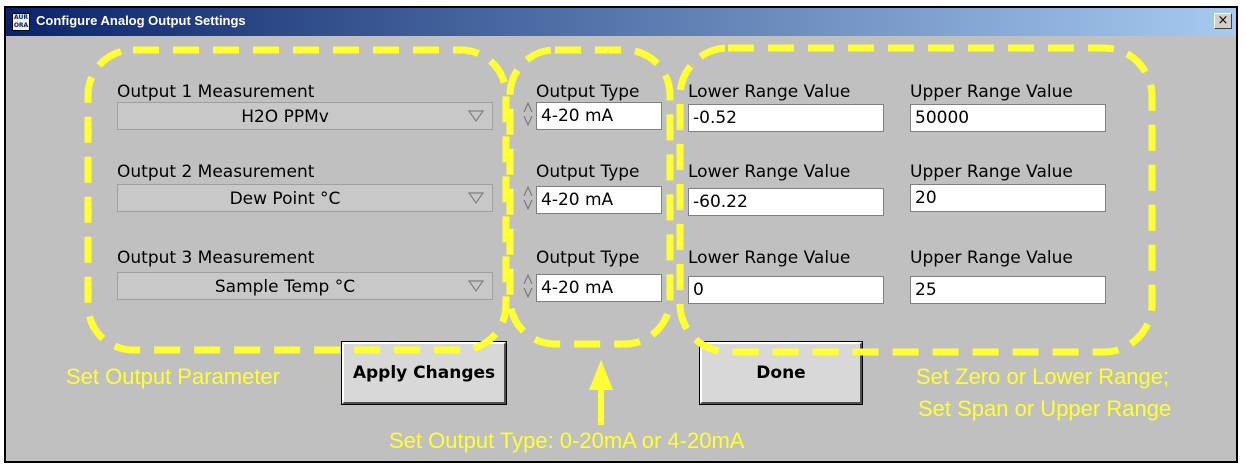  I want to click on annotation-set-span: Set Span or Upper Range, so click(1045, 408).